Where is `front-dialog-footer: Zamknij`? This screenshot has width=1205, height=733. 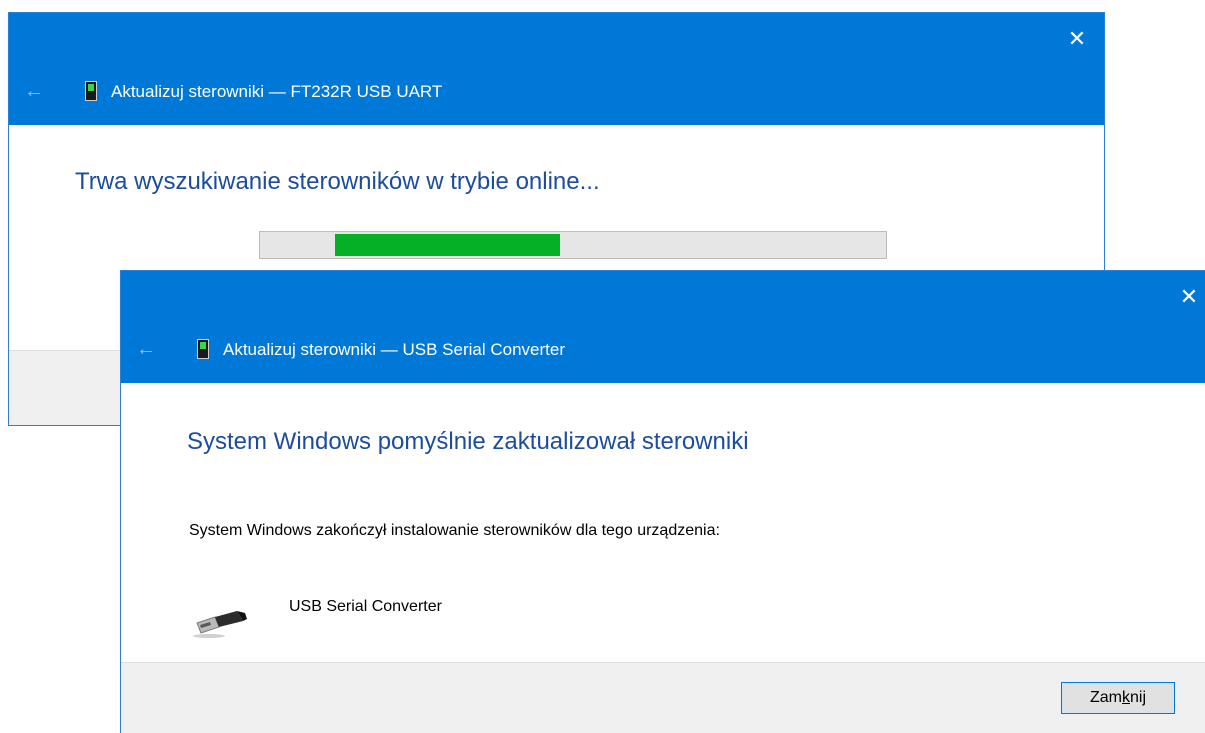 front-dialog-footer: Zamknij is located at coordinates (663, 697).